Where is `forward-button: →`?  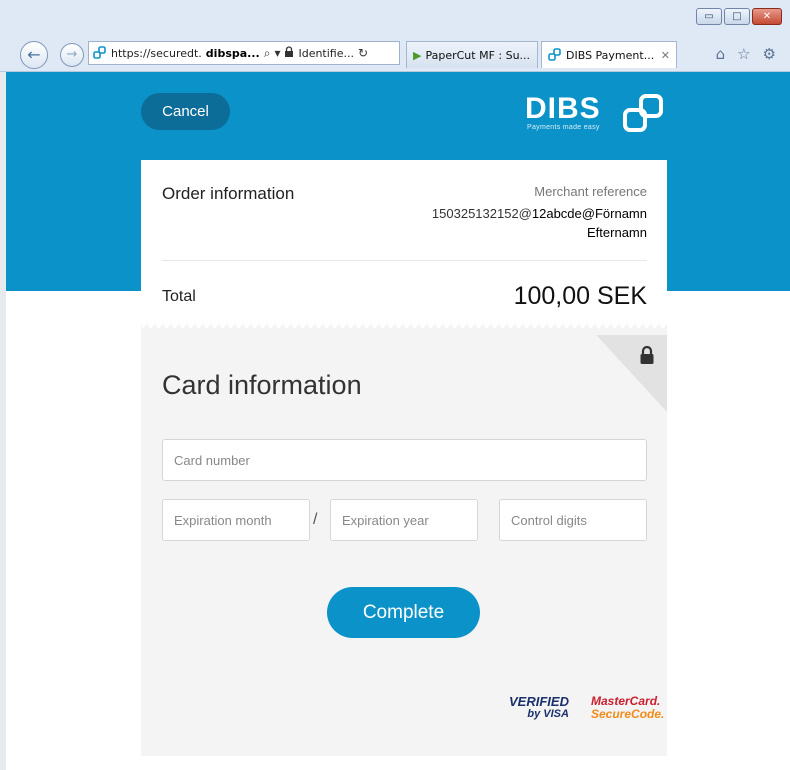 forward-button: → is located at coordinates (72, 55).